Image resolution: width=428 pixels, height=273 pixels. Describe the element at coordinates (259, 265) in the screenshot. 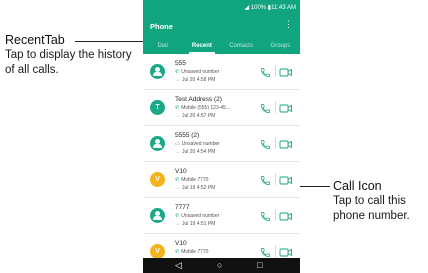

I see `recents-button: □` at that location.